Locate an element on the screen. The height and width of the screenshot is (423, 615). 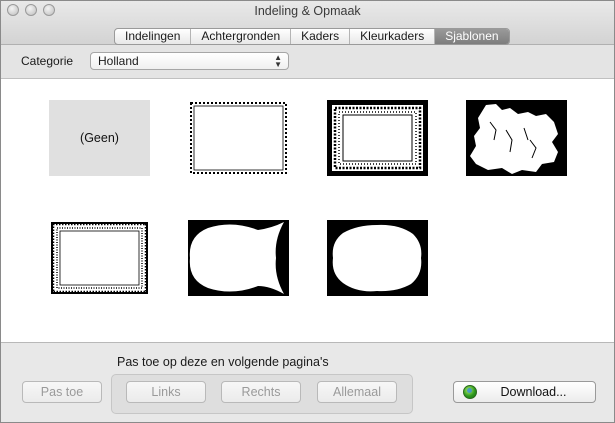
category-label: Categorie is located at coordinates (47, 61).